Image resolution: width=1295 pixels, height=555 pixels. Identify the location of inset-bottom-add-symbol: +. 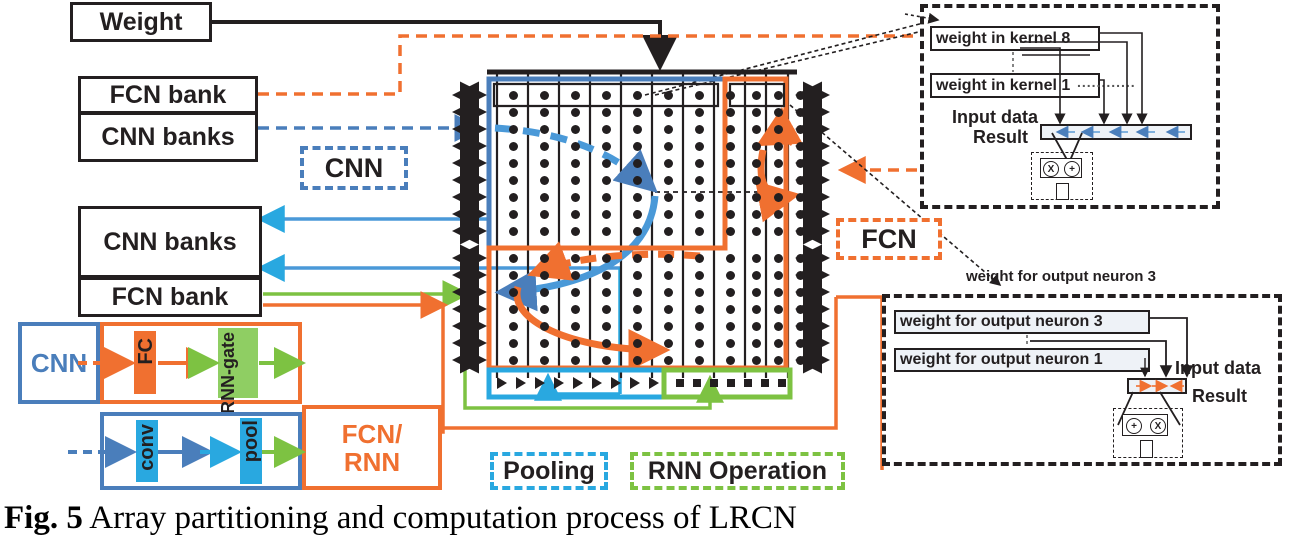
(1134, 426).